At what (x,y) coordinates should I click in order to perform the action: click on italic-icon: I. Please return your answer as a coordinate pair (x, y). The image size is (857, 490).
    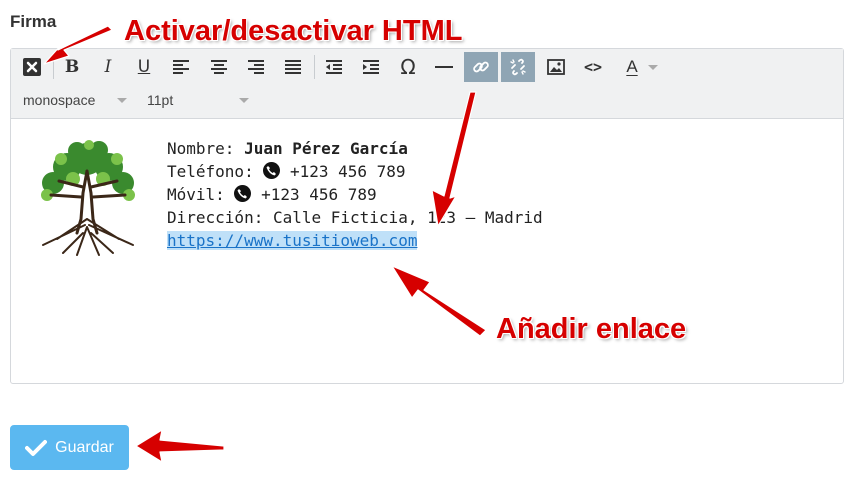
    Looking at the image, I should click on (108, 67).